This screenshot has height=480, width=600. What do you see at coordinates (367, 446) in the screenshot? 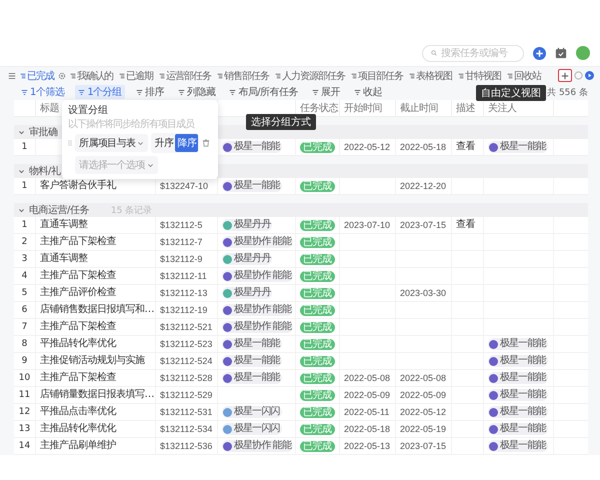
I see `start-date: 2022-05-13` at bounding box center [367, 446].